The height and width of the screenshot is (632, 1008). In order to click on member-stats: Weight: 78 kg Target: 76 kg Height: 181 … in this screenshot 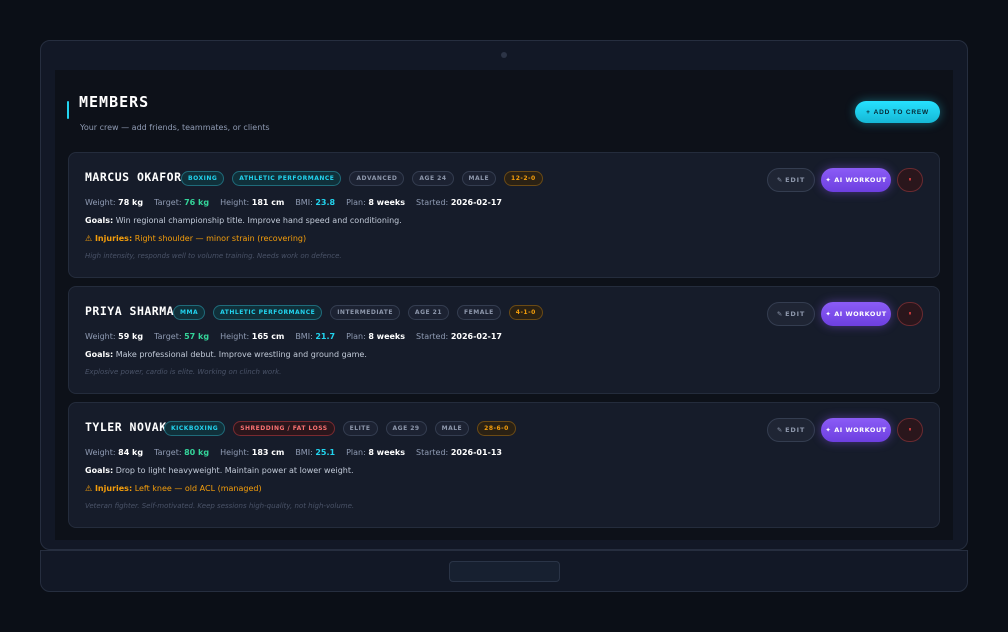, I will do `click(293, 202)`.